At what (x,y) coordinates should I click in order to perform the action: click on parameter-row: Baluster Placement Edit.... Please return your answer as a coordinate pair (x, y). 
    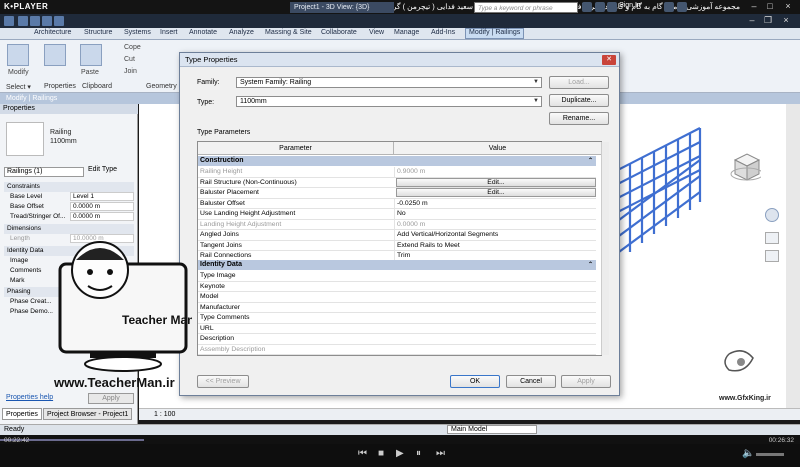
    Looking at the image, I should click on (397, 193).